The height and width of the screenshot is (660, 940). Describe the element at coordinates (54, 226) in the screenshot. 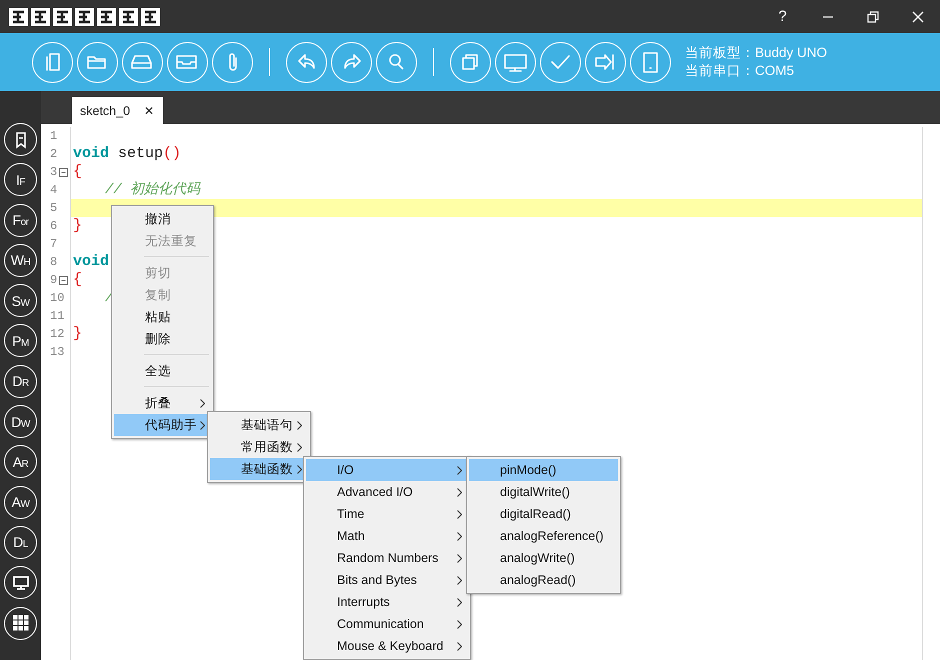

I see `line-number: 6` at that location.